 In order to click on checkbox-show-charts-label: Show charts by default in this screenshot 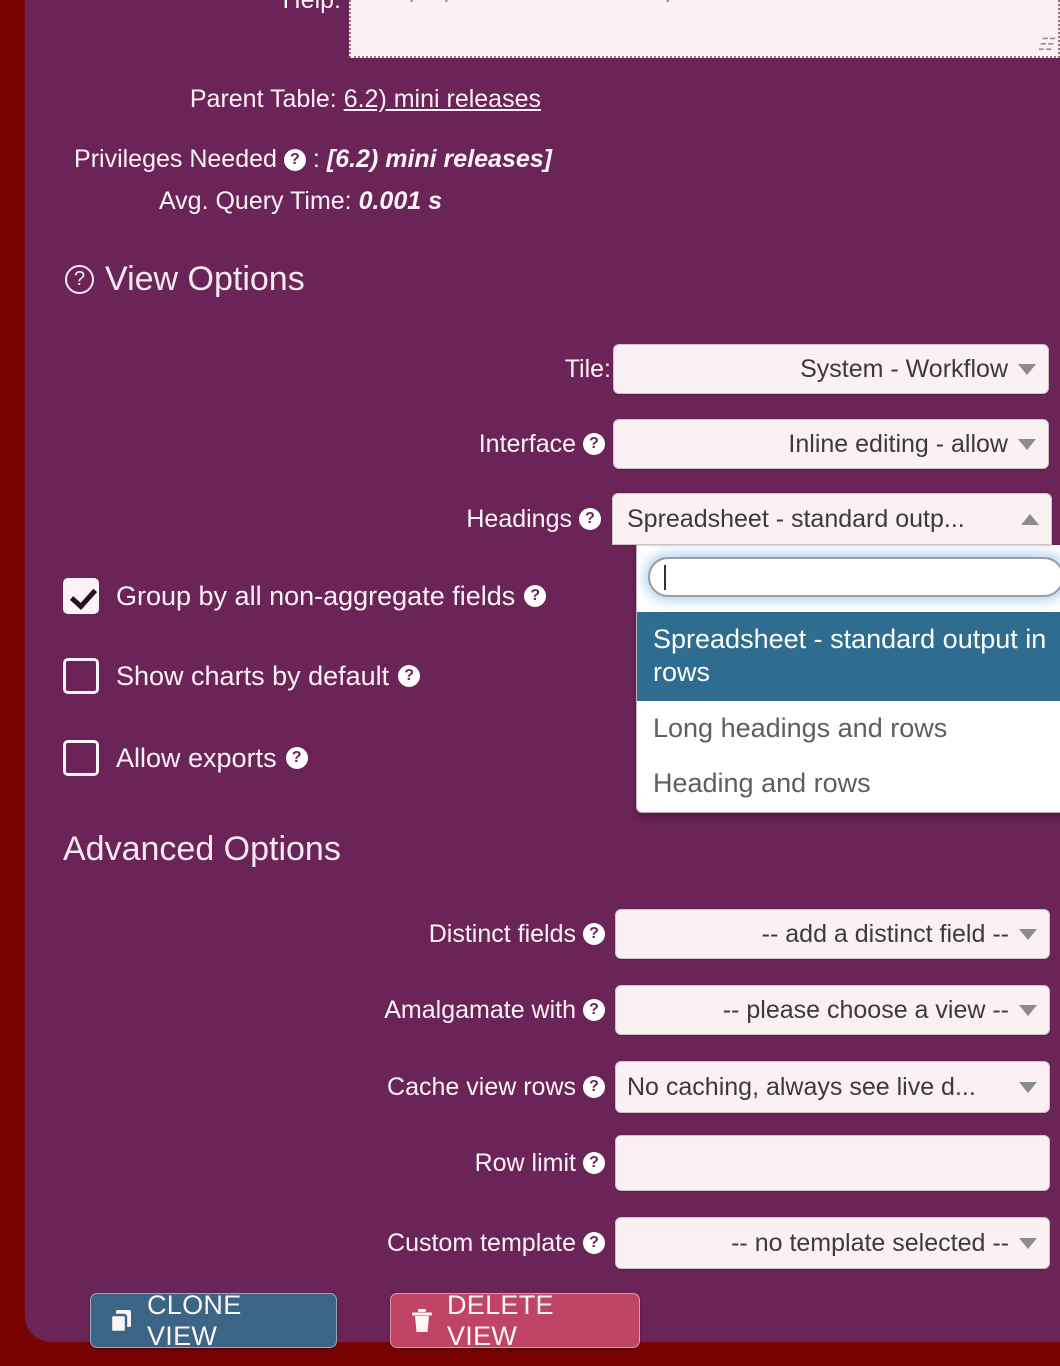, I will do `click(253, 675)`.